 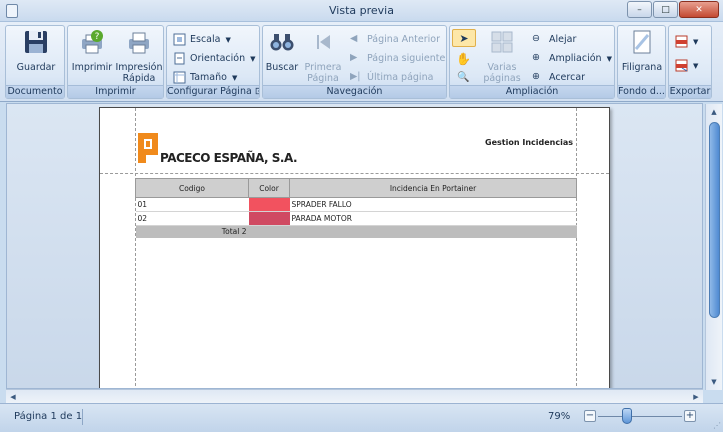 I want to click on dialog-launcher-icon: ⊡, so click(x=257, y=91).